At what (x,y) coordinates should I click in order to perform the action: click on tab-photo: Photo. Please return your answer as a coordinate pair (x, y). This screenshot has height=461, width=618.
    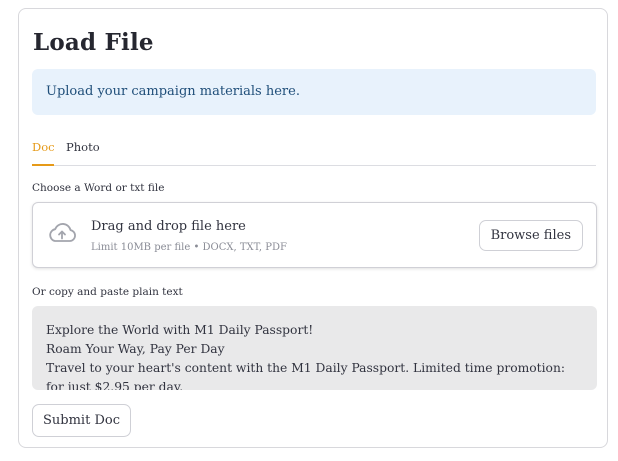
    Looking at the image, I should click on (83, 147).